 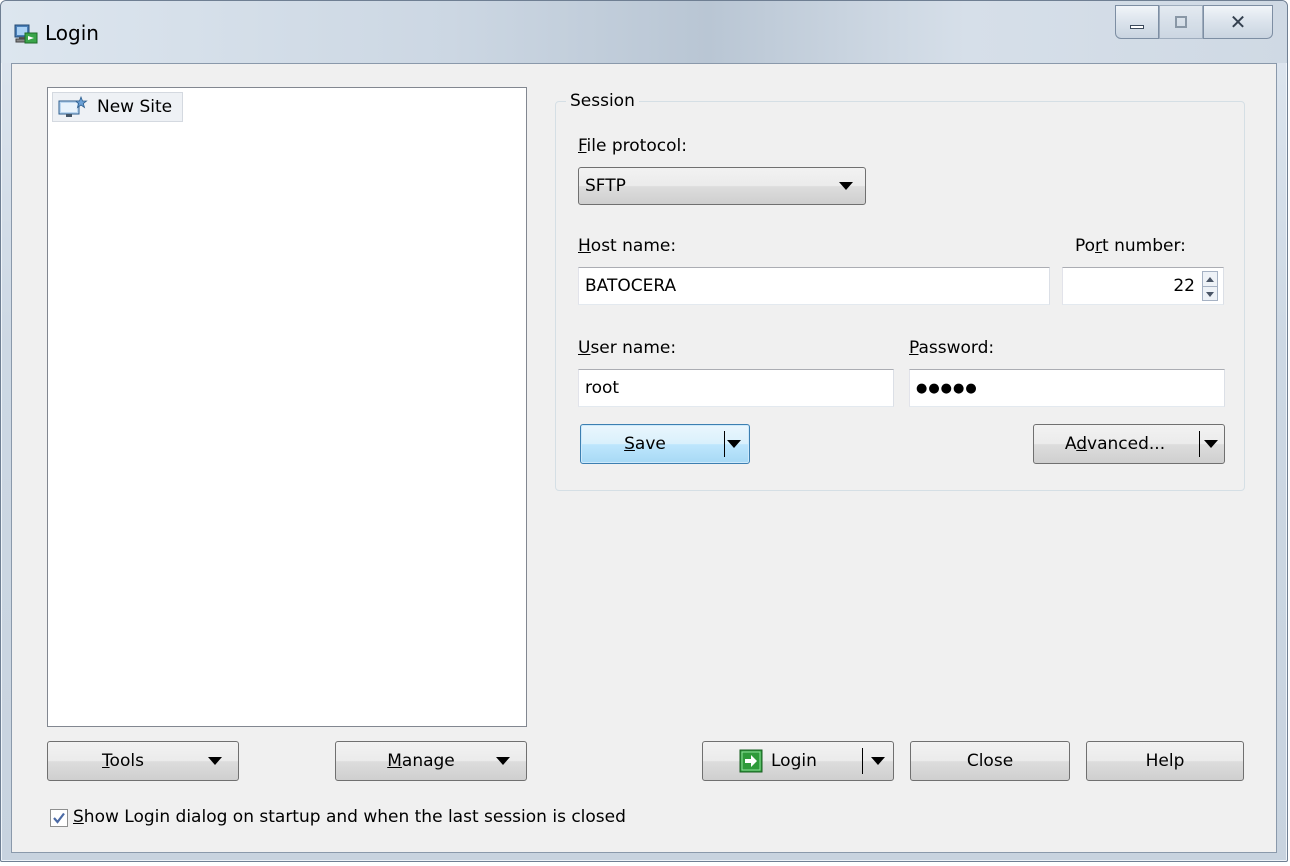 What do you see at coordinates (584, 246) in the screenshot?
I see `host-name-accelerator: H` at bounding box center [584, 246].